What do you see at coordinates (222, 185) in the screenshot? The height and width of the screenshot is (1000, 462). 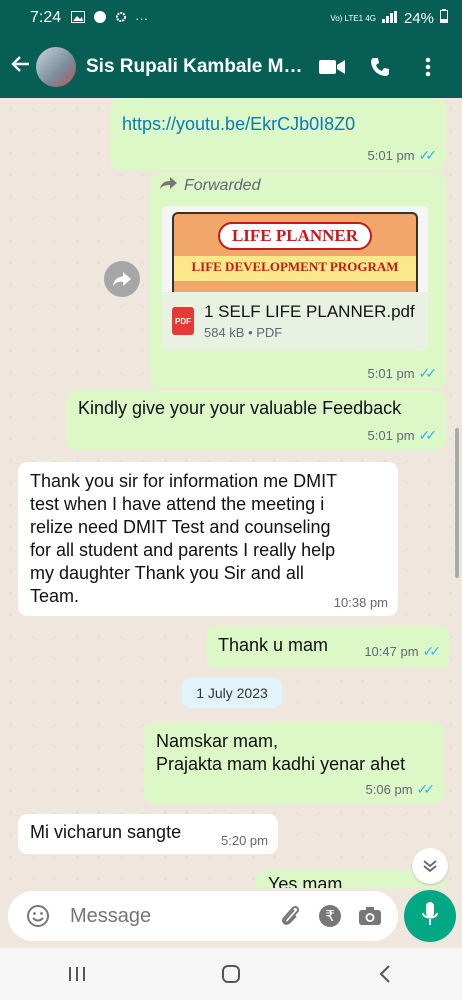 I see `forwarded-text: Forwarded` at bounding box center [222, 185].